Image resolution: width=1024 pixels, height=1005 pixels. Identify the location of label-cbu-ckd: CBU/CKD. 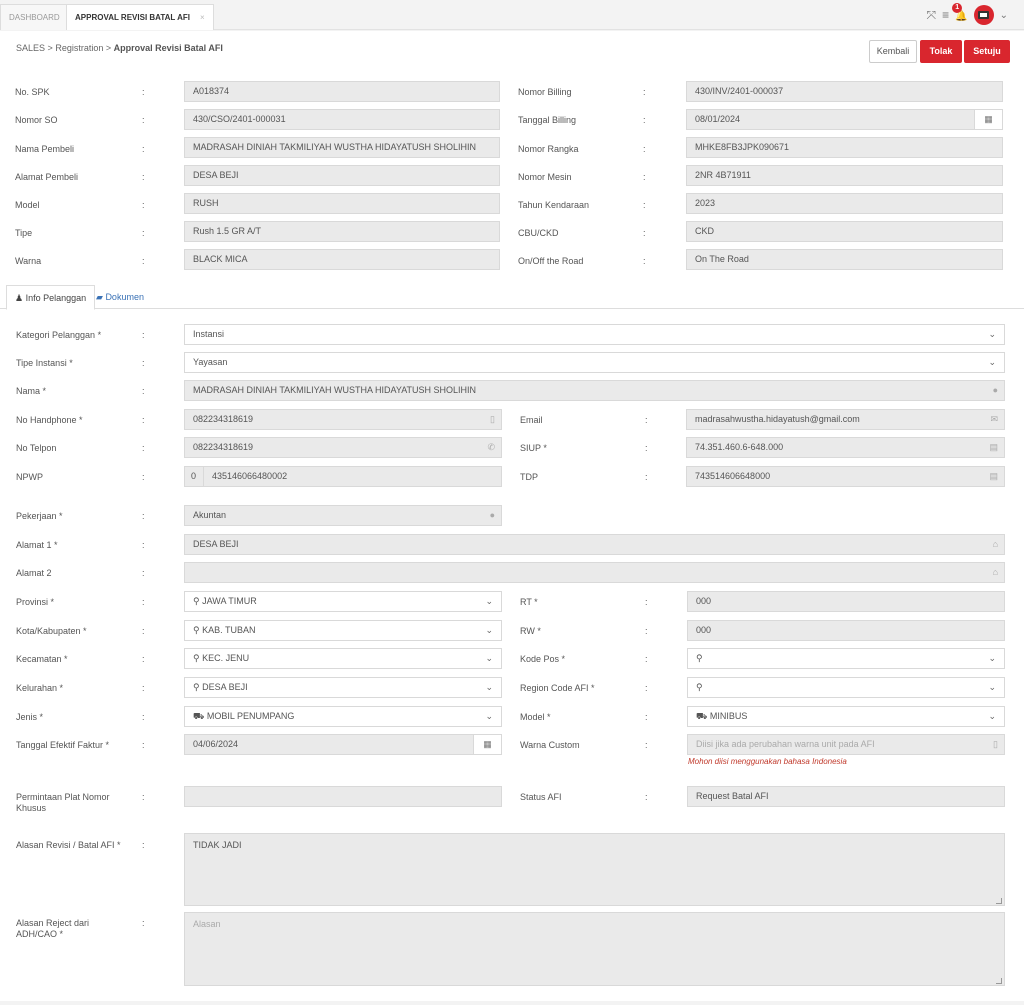
(538, 233).